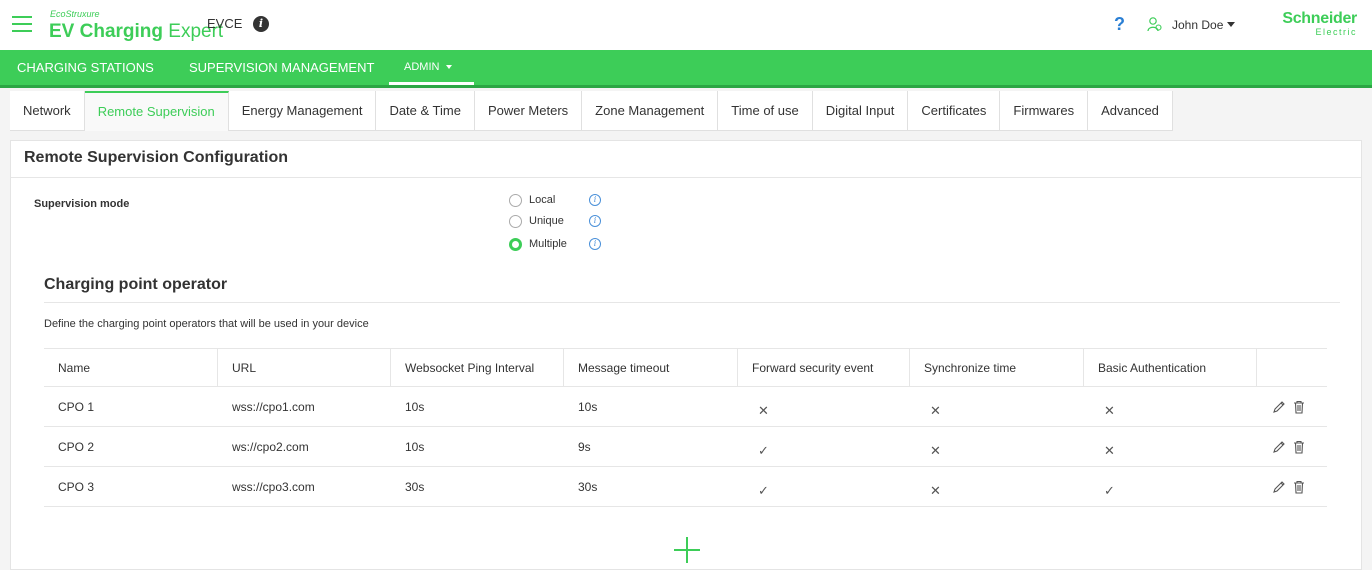 This screenshot has height=570, width=1372. What do you see at coordinates (685, 407) in the screenshot?
I see `table-row: CPO 1 wss://cpo1.com 10s 10s ✕ ✕ ✕` at bounding box center [685, 407].